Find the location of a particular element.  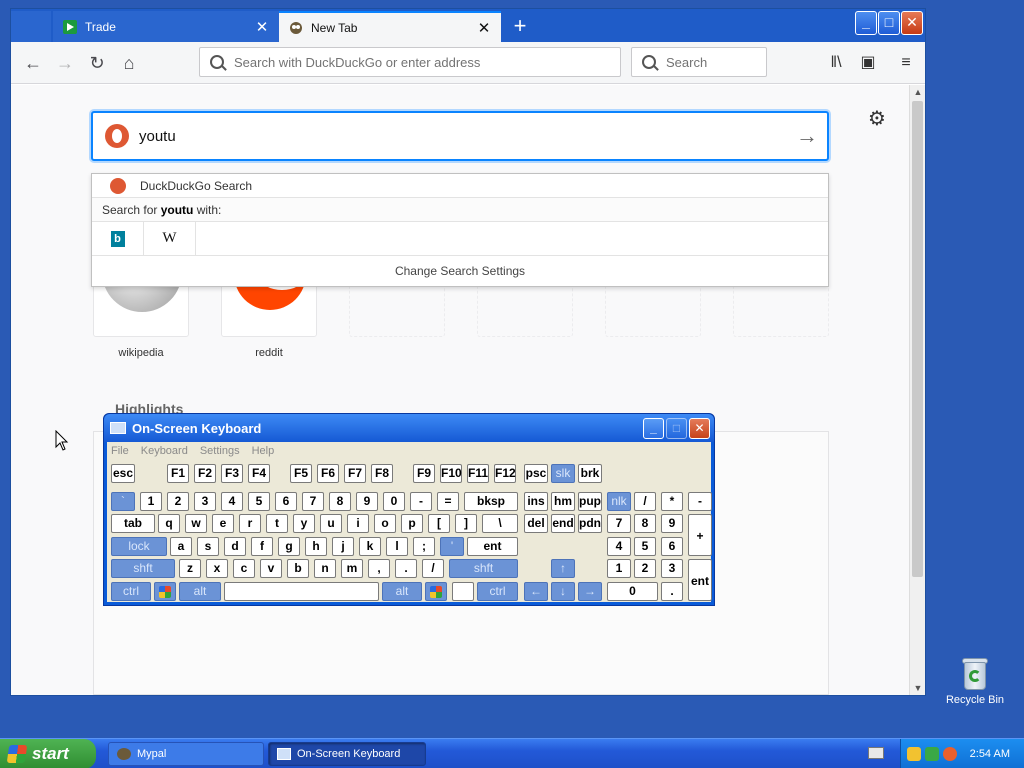

osk-key: f is located at coordinates (262, 546).